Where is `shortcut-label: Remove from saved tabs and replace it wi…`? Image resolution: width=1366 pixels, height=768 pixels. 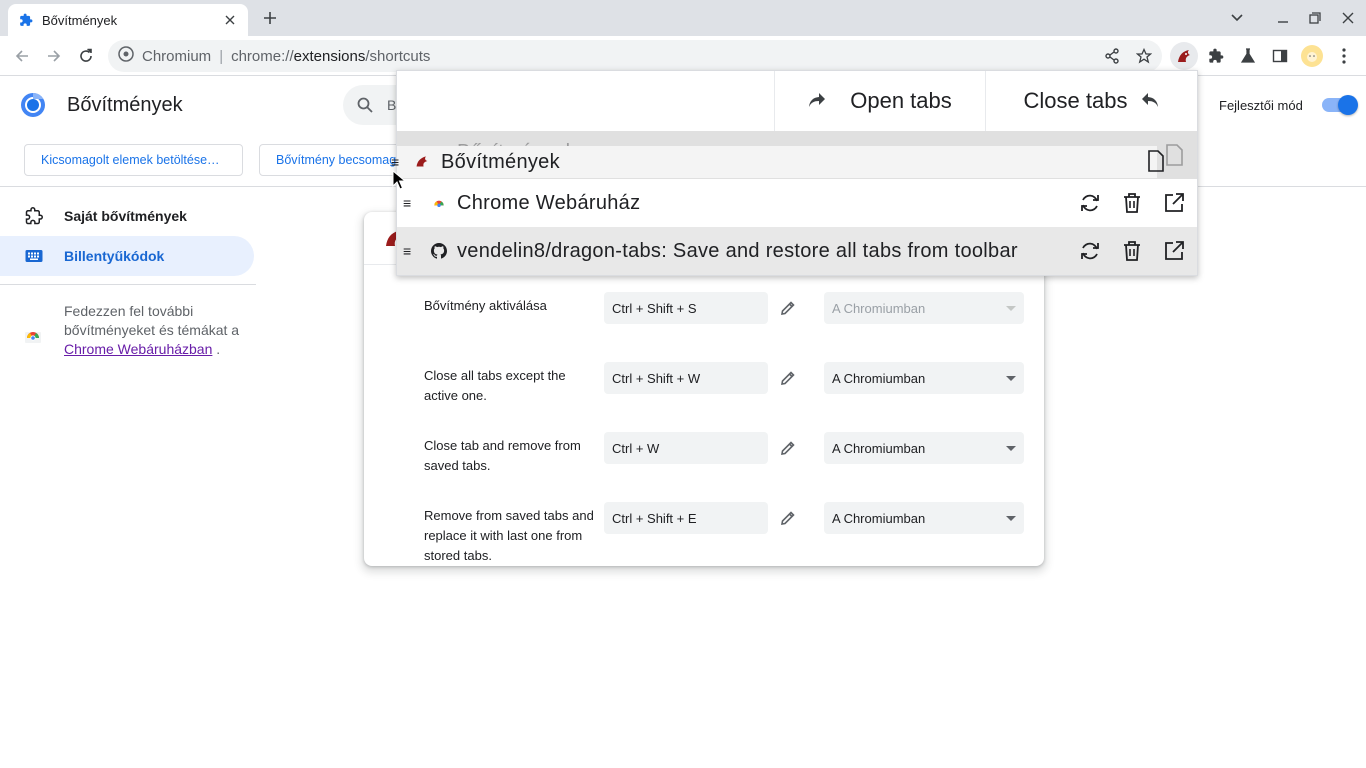 shortcut-label: Remove from saved tabs and replace it wi… is located at coordinates (509, 535).